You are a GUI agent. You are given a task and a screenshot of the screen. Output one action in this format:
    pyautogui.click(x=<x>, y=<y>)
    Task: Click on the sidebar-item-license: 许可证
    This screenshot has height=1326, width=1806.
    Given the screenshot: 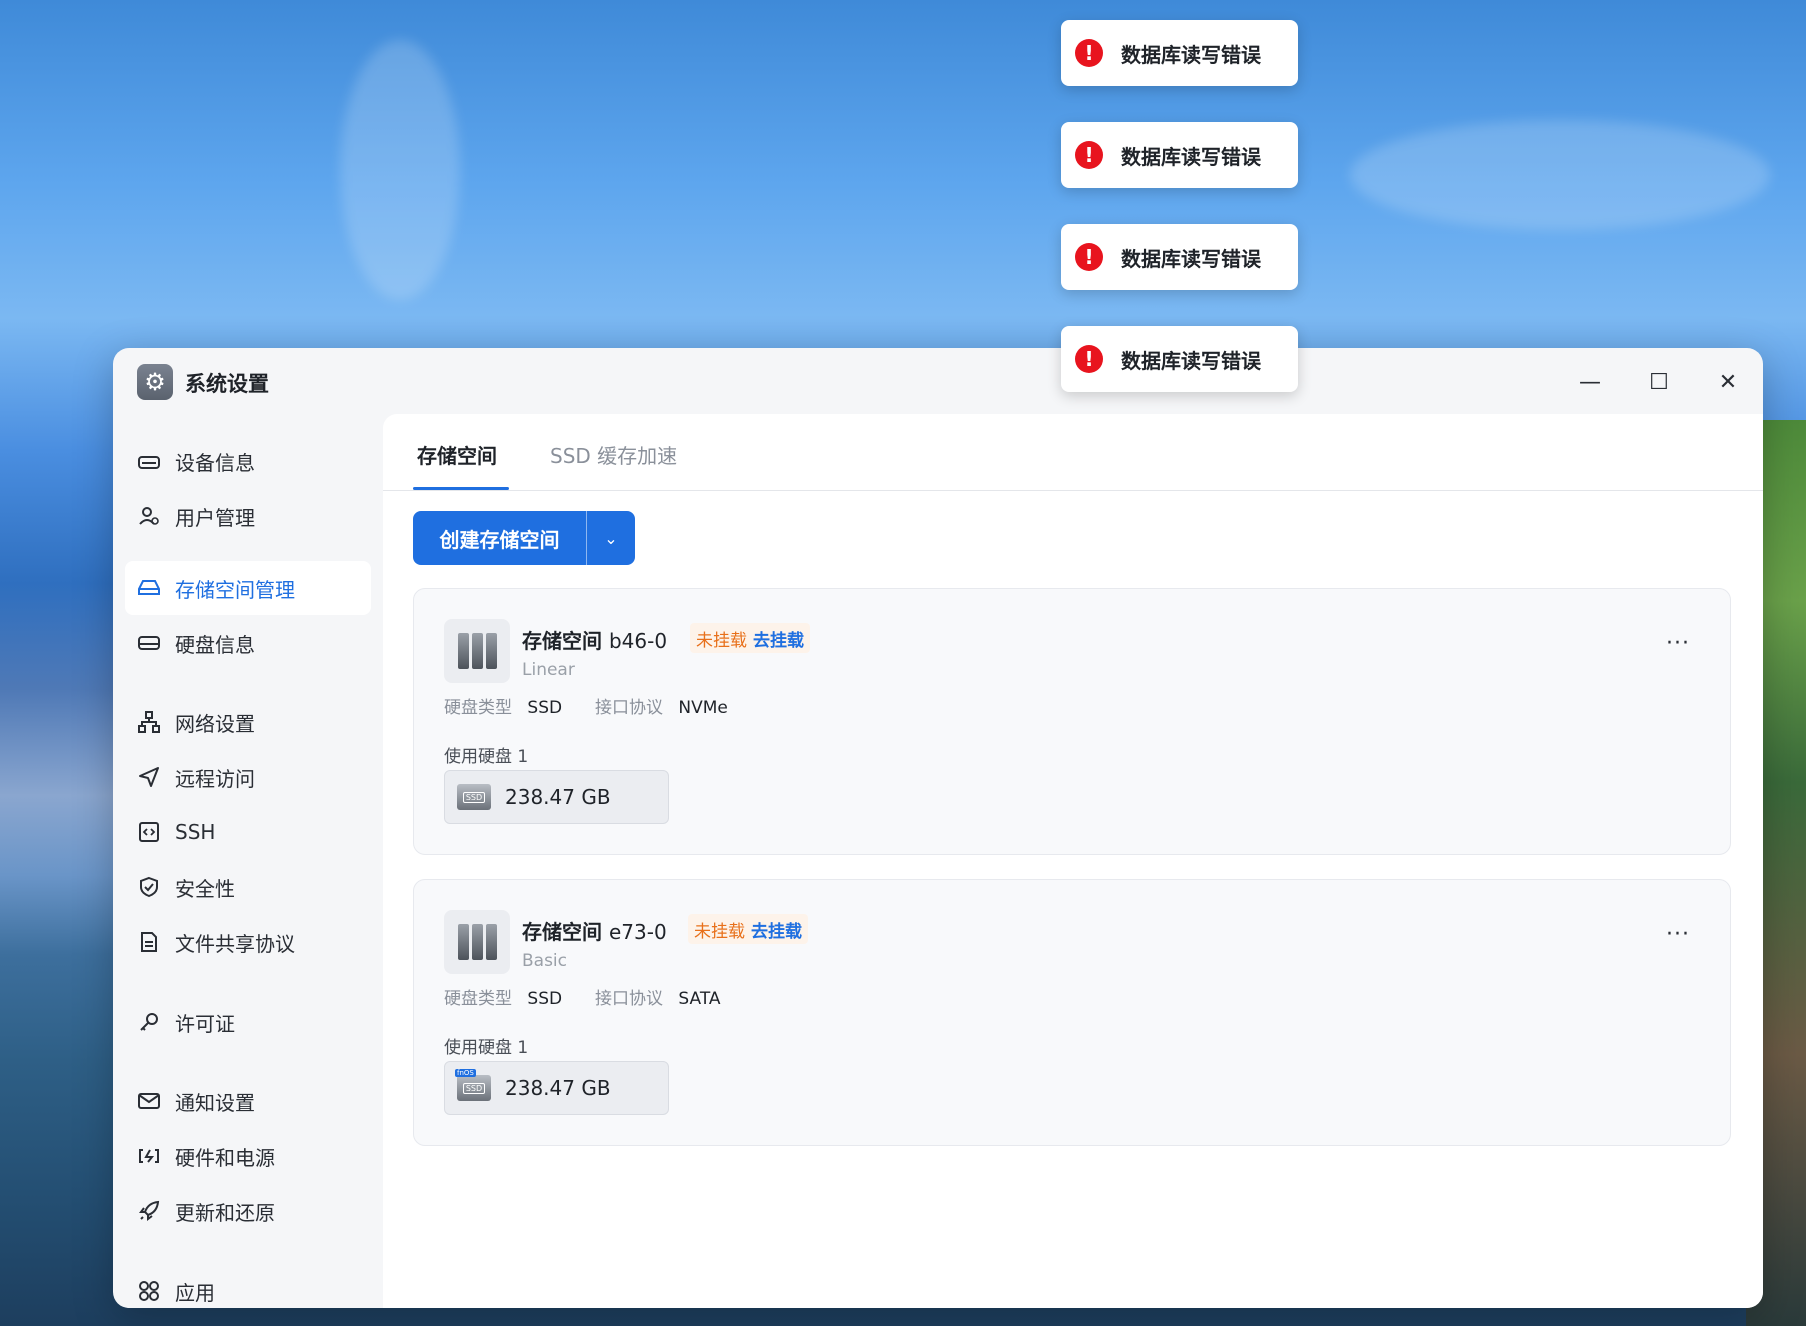 What is the action you would take?
    pyautogui.click(x=248, y=1022)
    